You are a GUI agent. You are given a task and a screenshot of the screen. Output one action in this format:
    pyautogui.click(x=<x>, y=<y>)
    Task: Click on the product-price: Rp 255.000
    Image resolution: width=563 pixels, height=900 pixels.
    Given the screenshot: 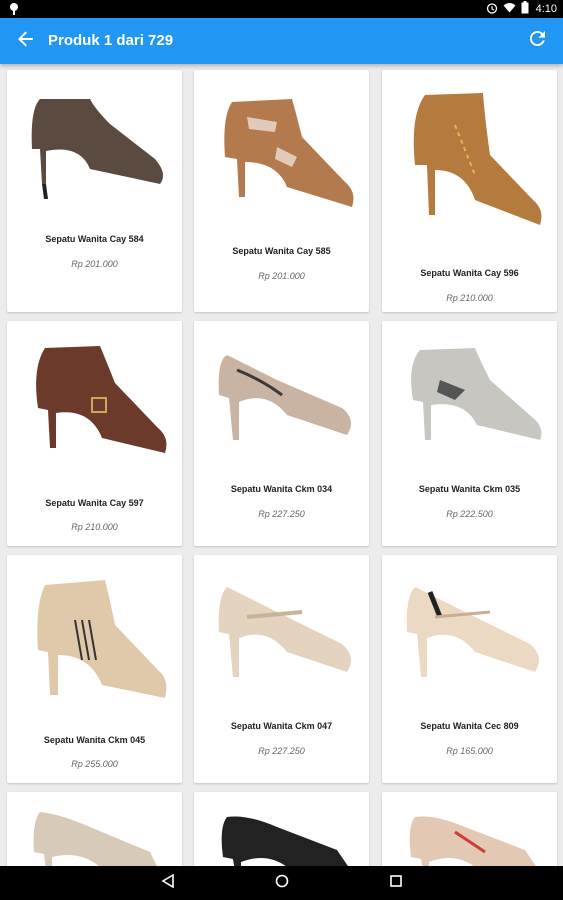 What is the action you would take?
    pyautogui.click(x=94, y=764)
    